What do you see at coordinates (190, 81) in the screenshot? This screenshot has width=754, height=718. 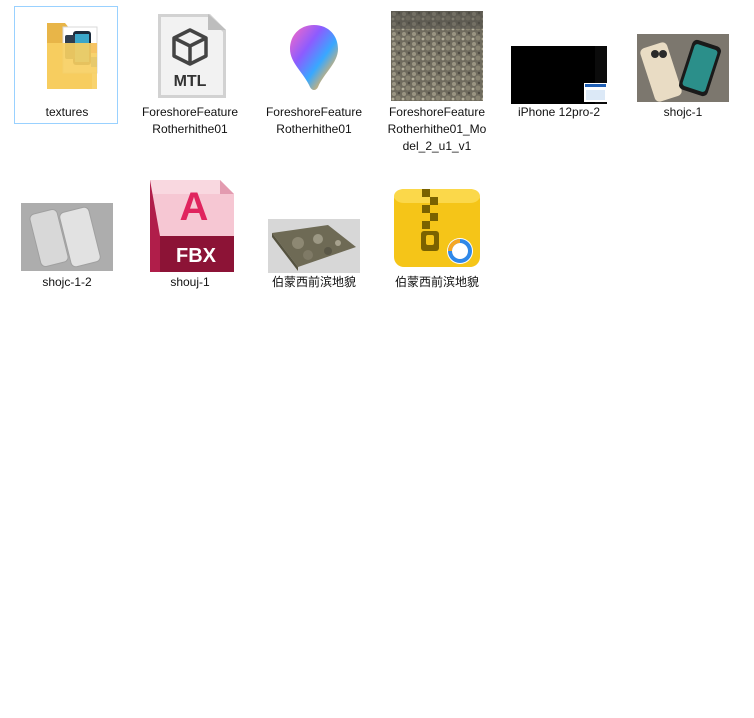 I see `mtl-badge-text: MTL` at bounding box center [190, 81].